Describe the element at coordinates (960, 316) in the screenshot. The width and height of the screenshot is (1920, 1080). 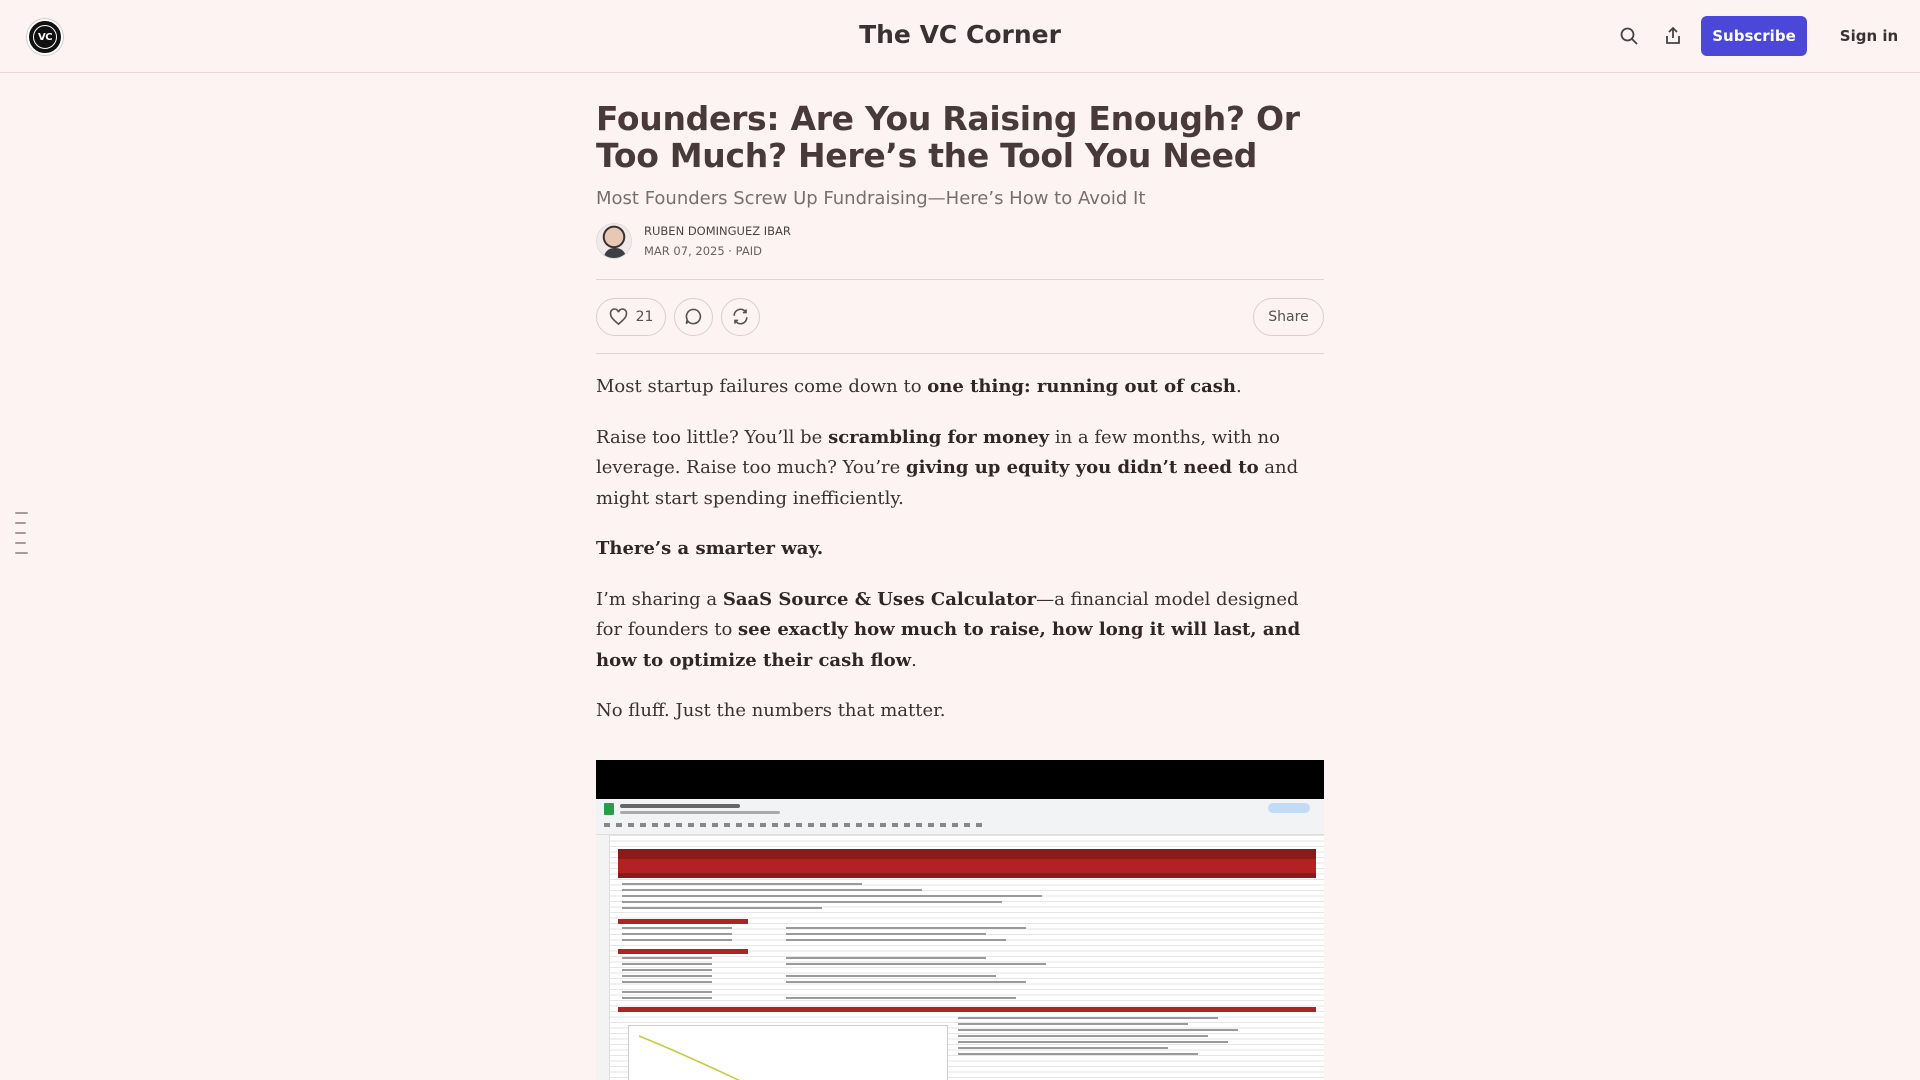
I see `post-actions: 21 Share` at that location.